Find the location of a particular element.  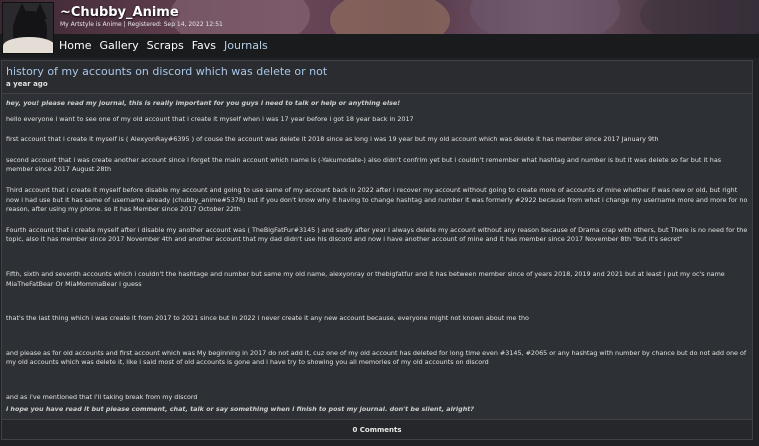

profile-registered: Registered: Sep 14, 2022 12:51 is located at coordinates (175, 24).